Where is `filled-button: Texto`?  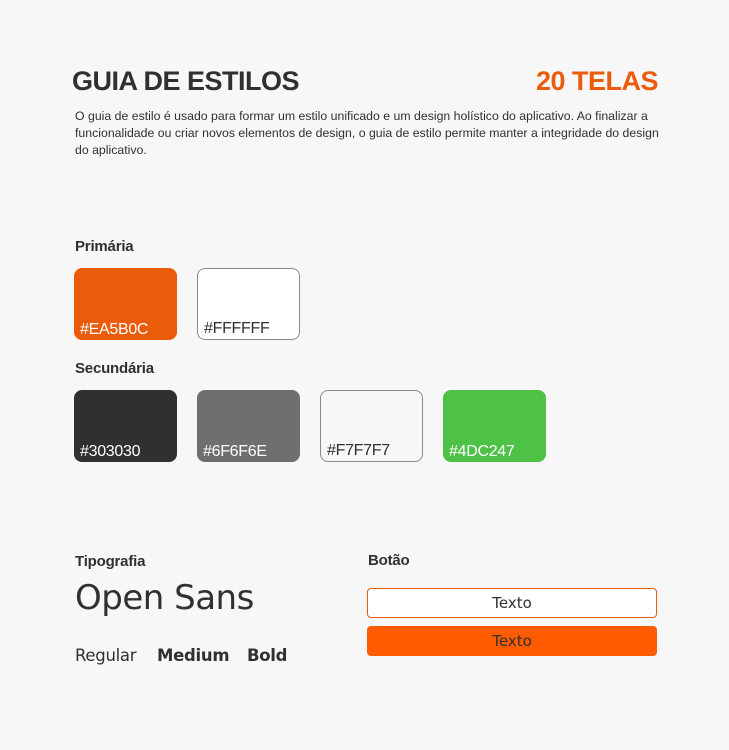
filled-button: Texto is located at coordinates (512, 641).